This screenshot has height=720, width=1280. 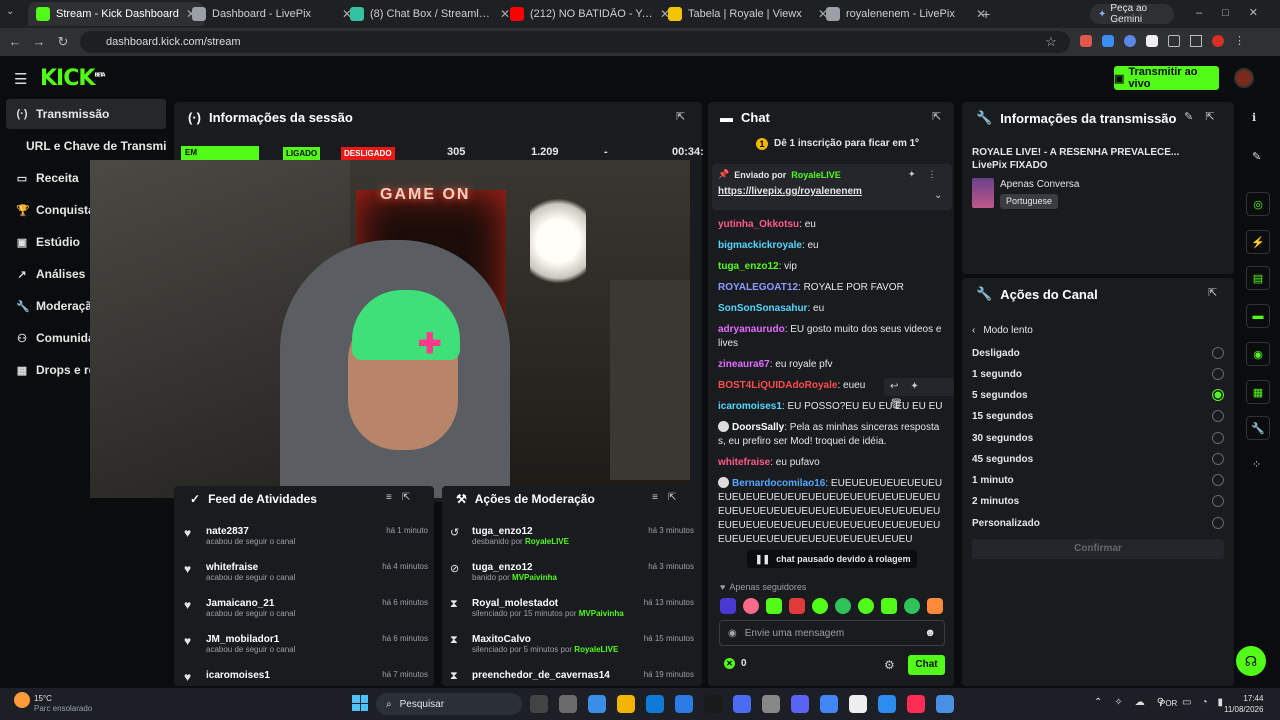 I want to click on send-chat-button: Chat, so click(x=926, y=665).